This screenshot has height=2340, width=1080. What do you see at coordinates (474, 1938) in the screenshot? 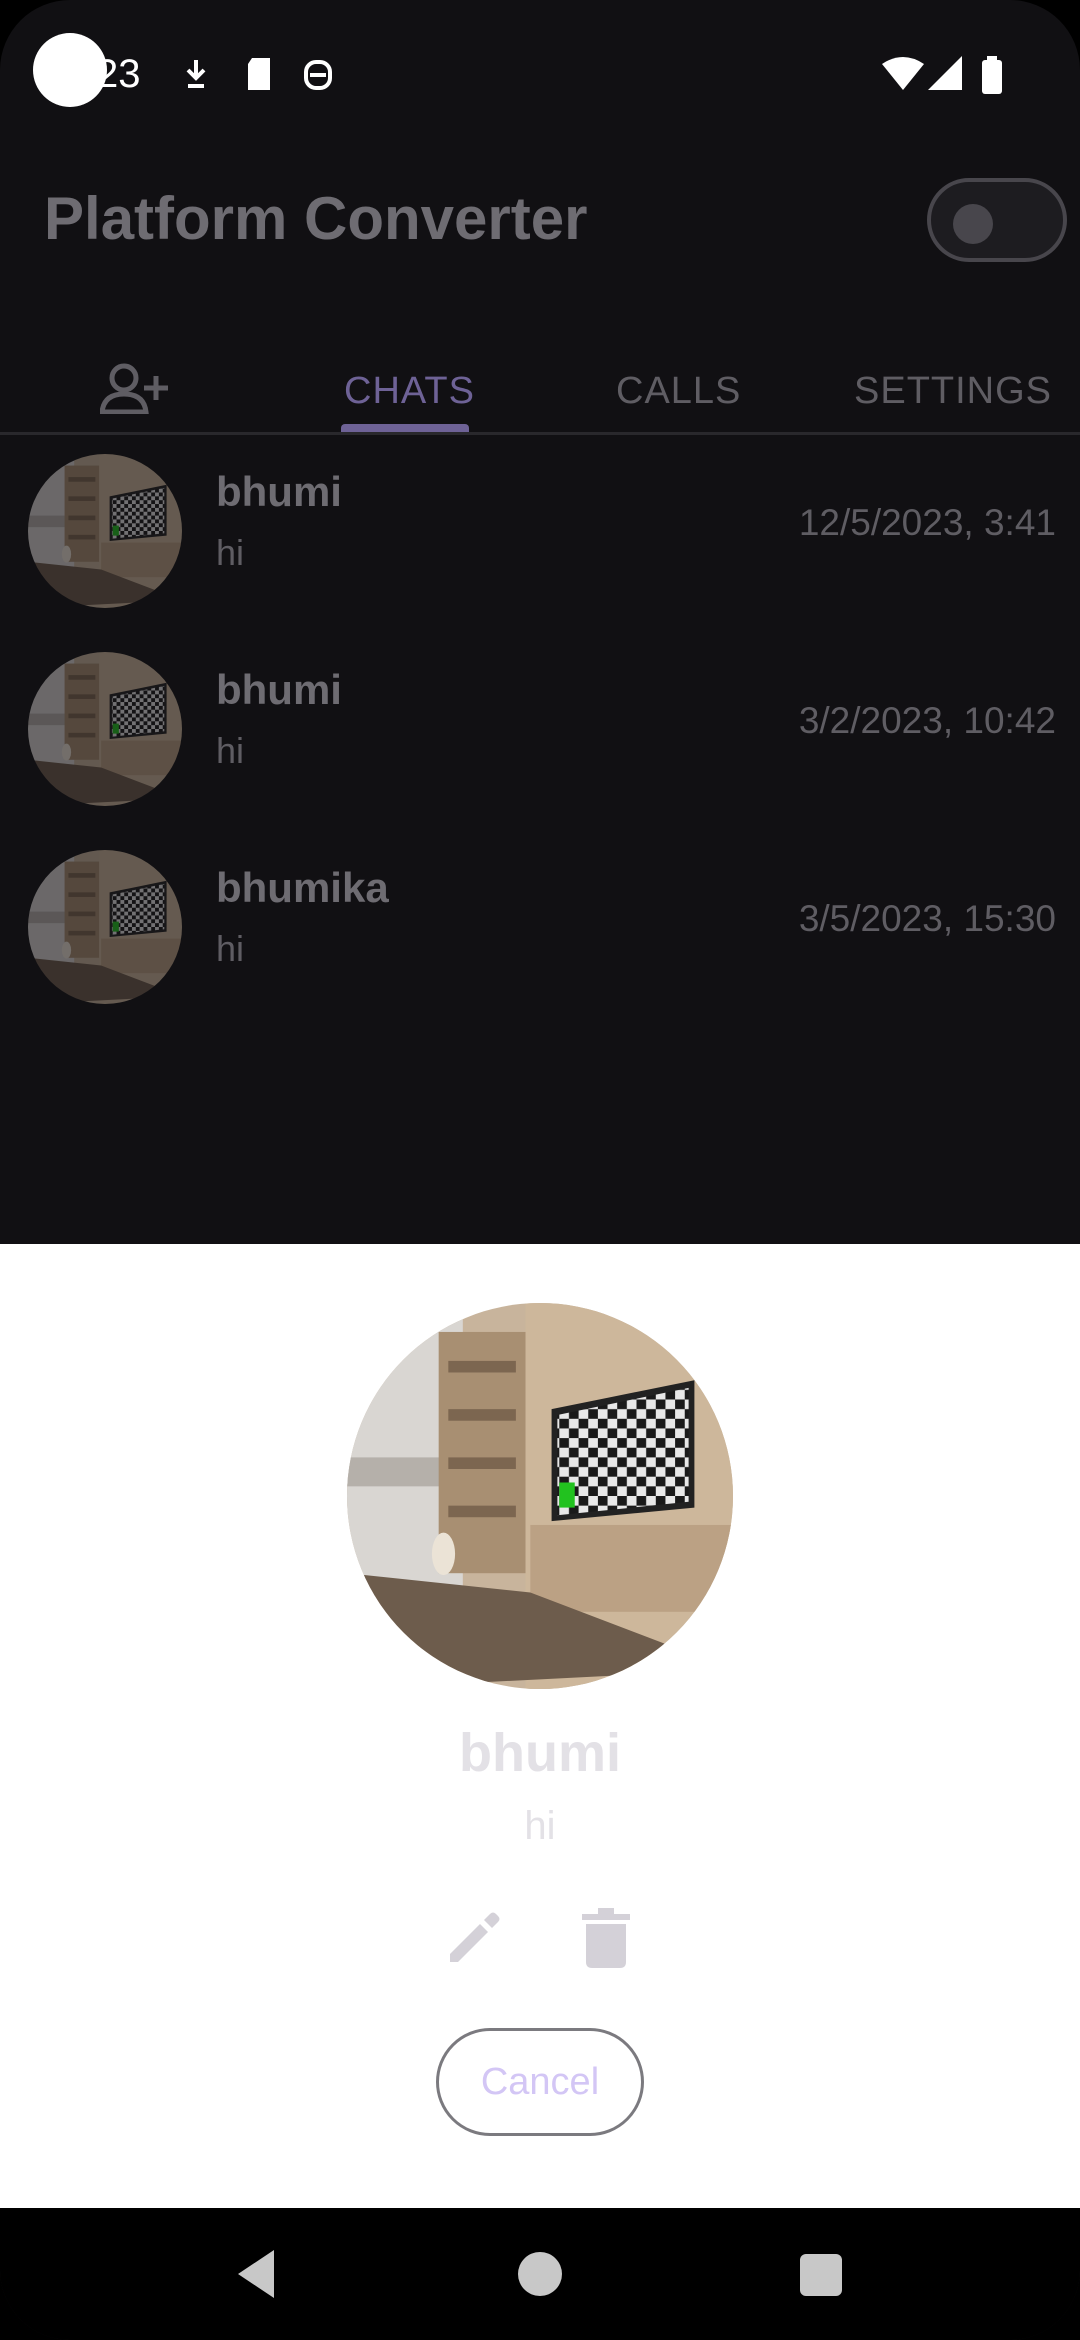
I see `edit-icon` at bounding box center [474, 1938].